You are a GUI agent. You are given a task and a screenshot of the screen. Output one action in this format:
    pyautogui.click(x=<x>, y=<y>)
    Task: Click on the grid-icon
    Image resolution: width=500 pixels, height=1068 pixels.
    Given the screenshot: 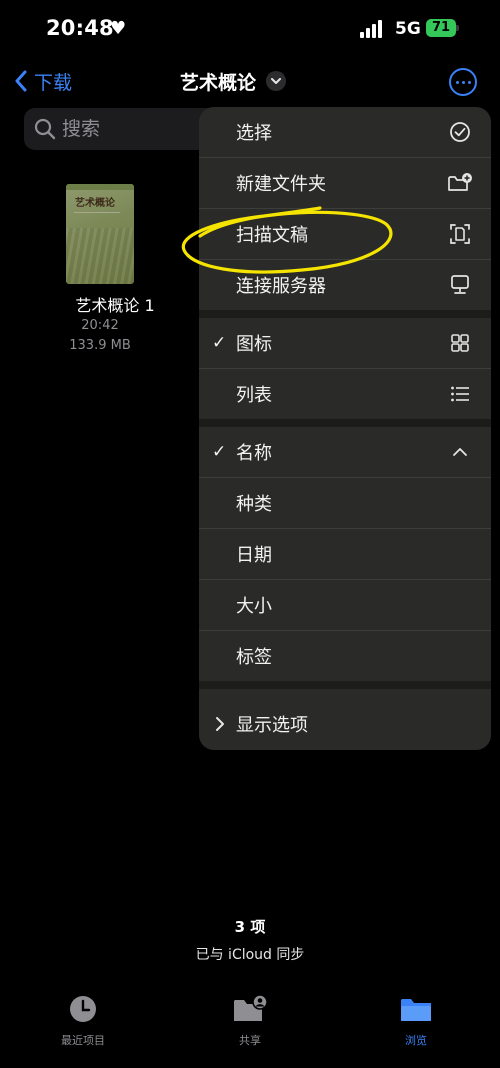 What is the action you would take?
    pyautogui.click(x=460, y=343)
    